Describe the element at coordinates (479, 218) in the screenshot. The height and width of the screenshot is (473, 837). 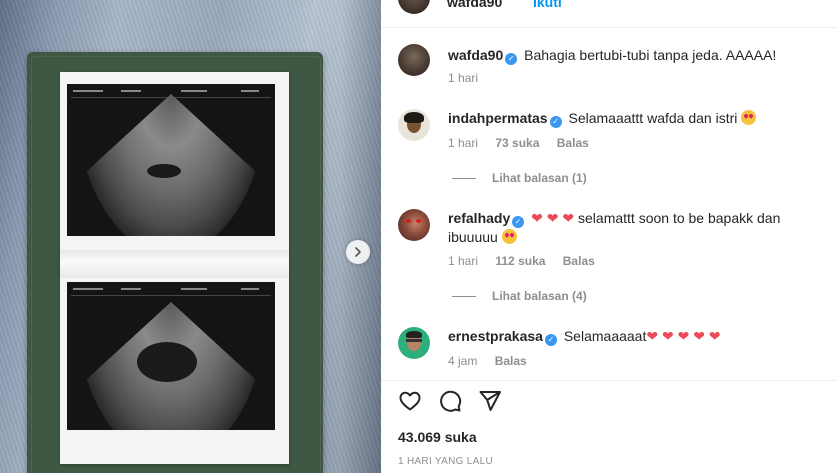
I see `comment-username: refalhady` at that location.